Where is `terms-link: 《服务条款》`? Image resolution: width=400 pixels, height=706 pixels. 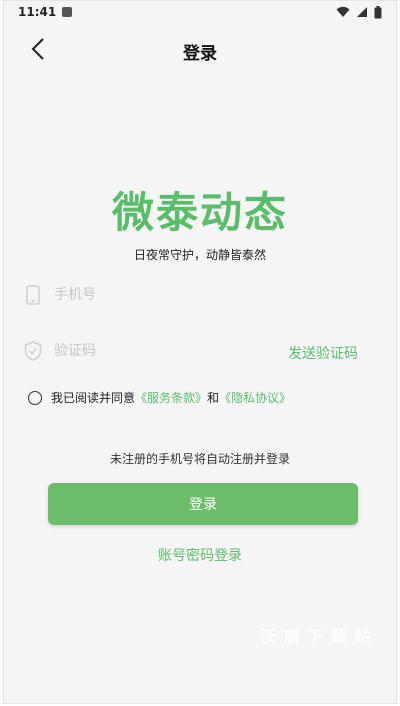 terms-link: 《服务条款》 is located at coordinates (171, 397).